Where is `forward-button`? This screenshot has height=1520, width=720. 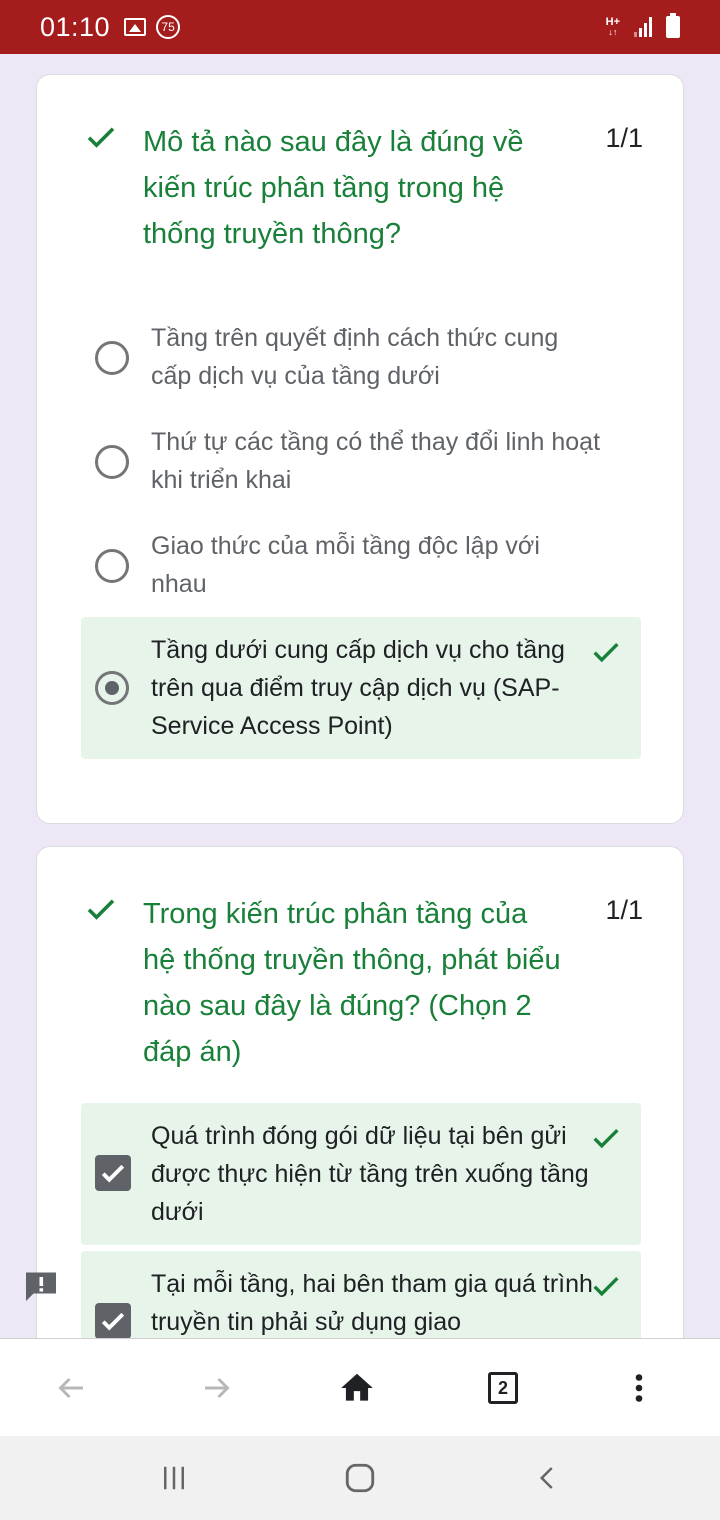 forward-button is located at coordinates (217, 1388).